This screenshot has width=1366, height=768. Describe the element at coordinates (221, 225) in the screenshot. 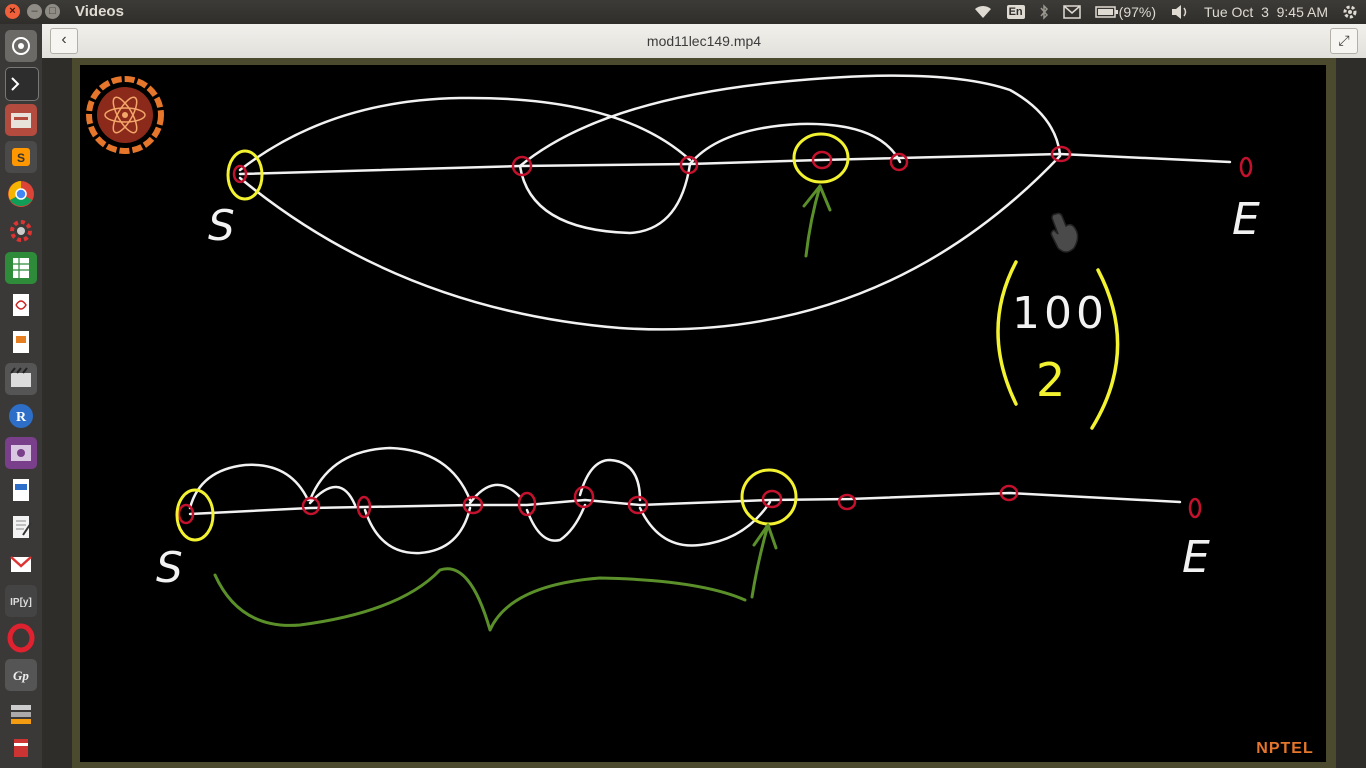

I see `top-label-s: S` at that location.